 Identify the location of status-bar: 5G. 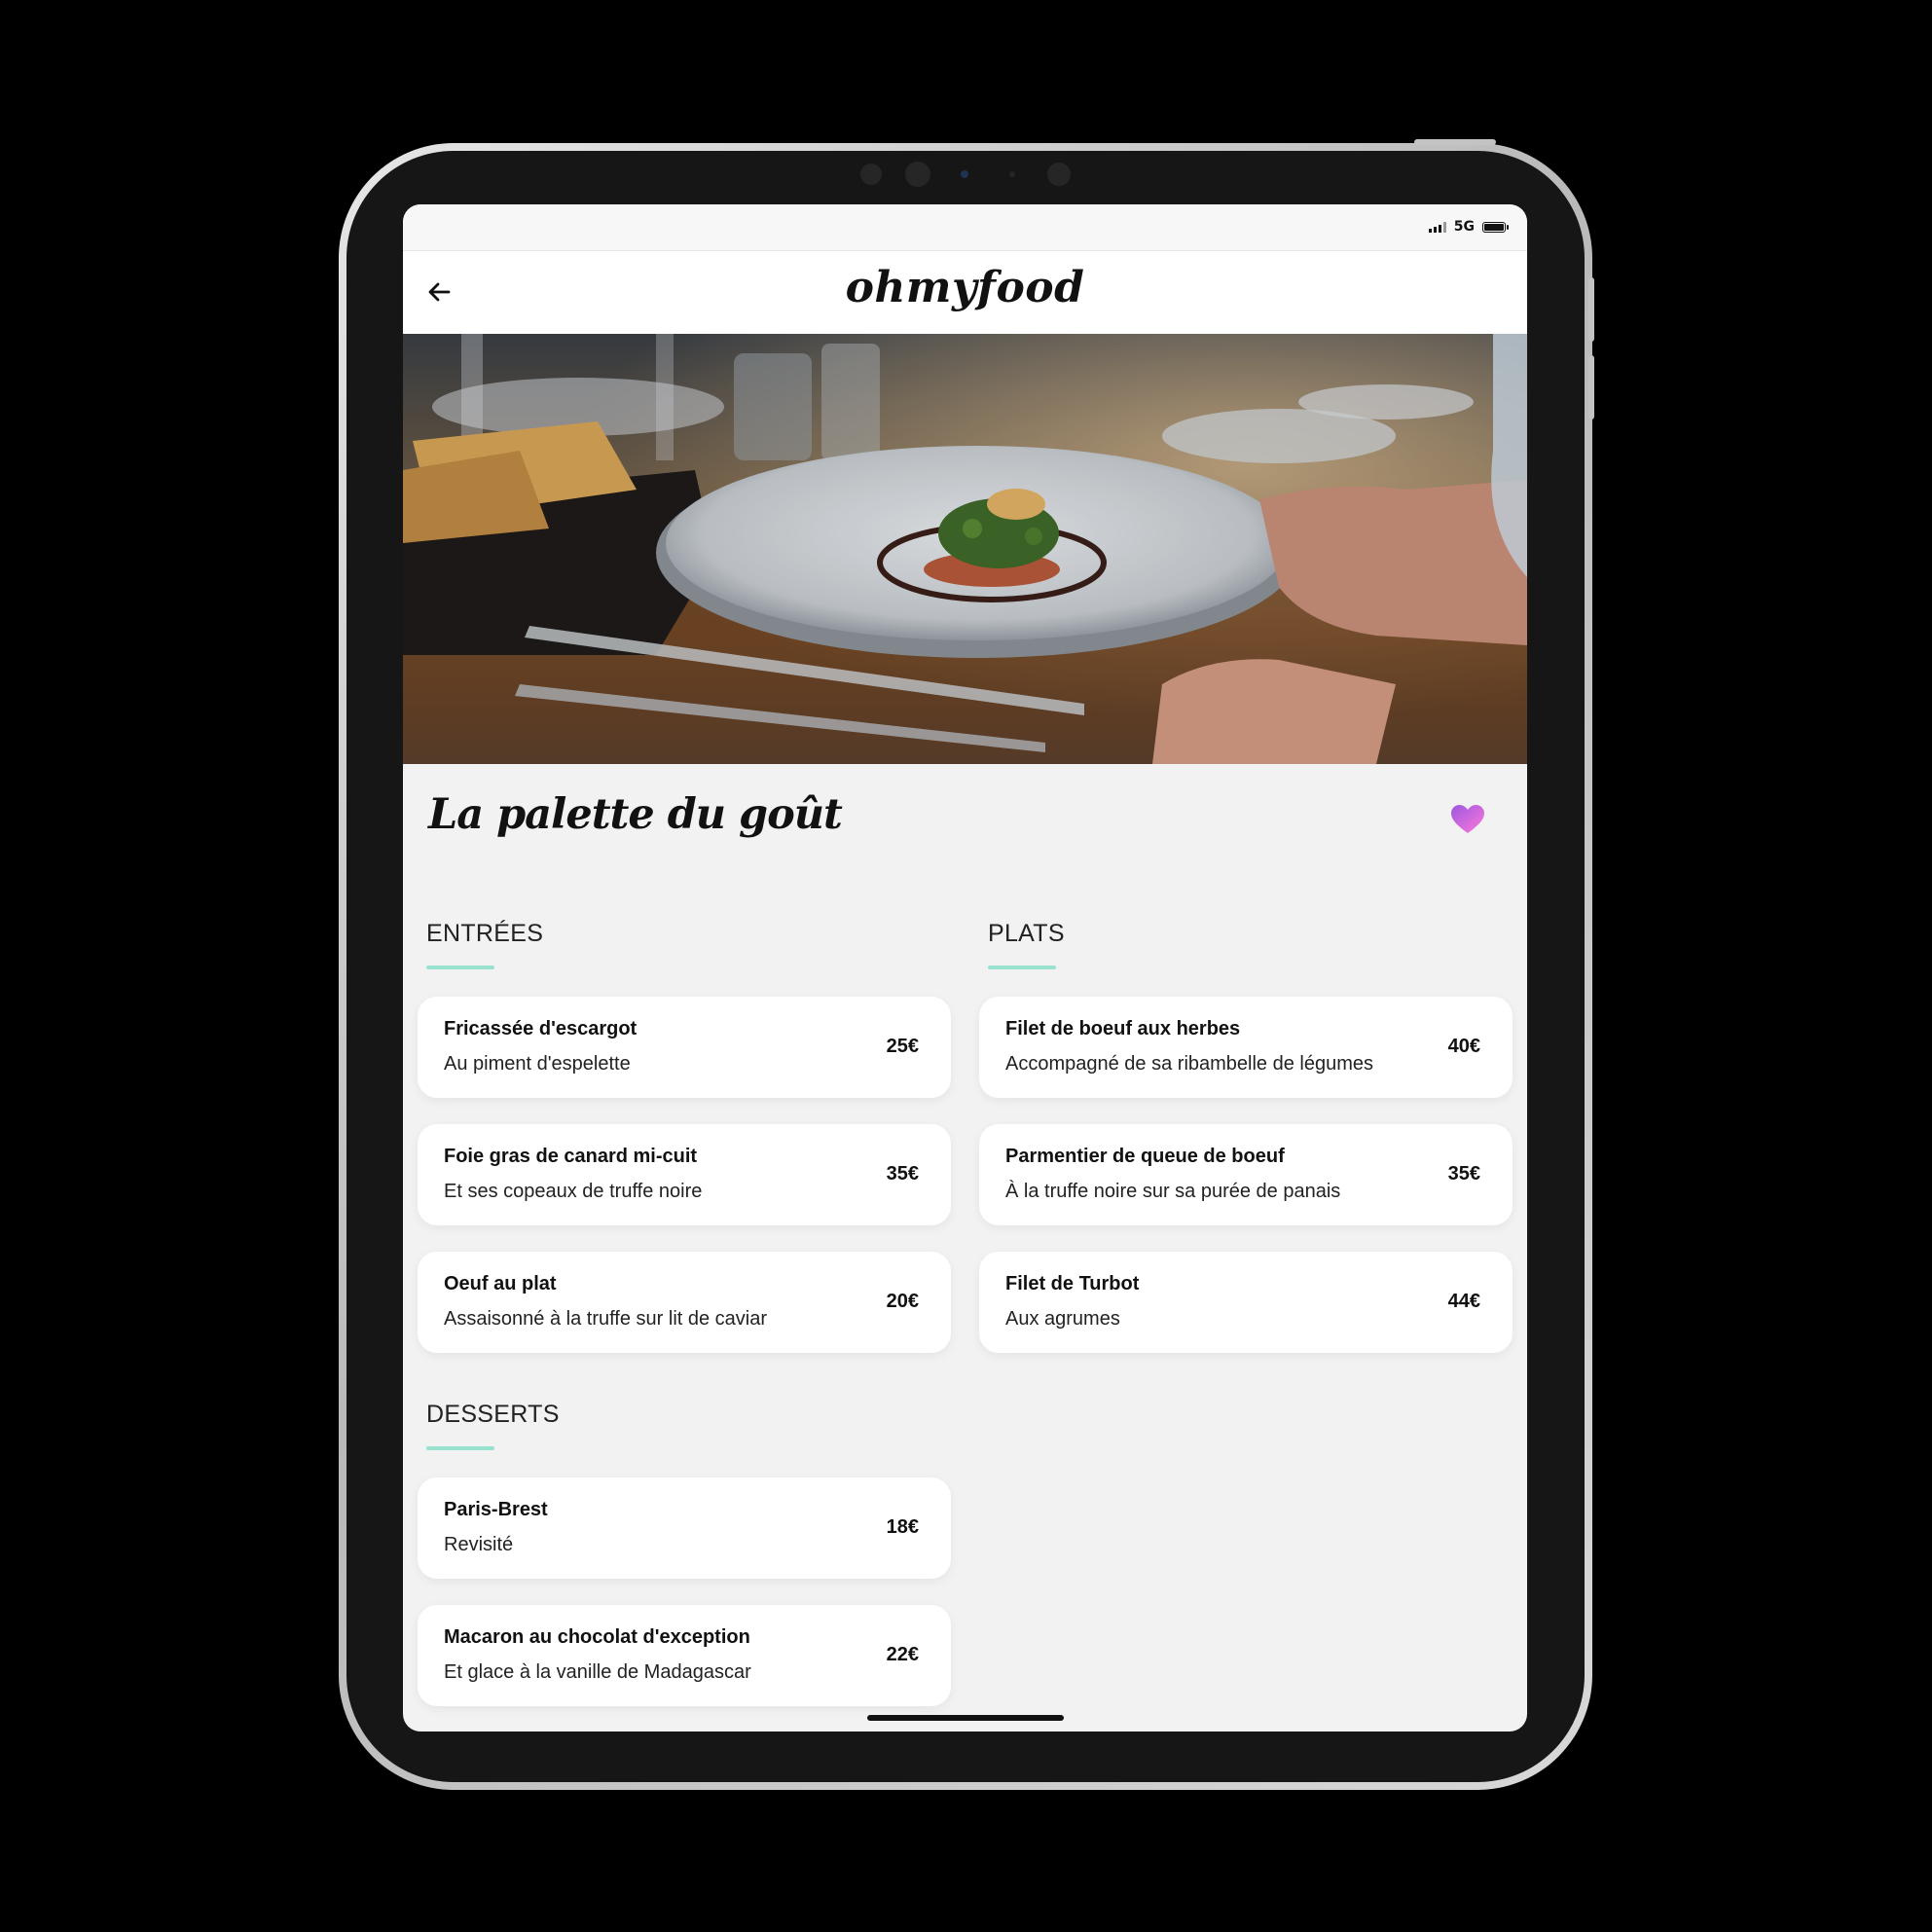
(965, 227).